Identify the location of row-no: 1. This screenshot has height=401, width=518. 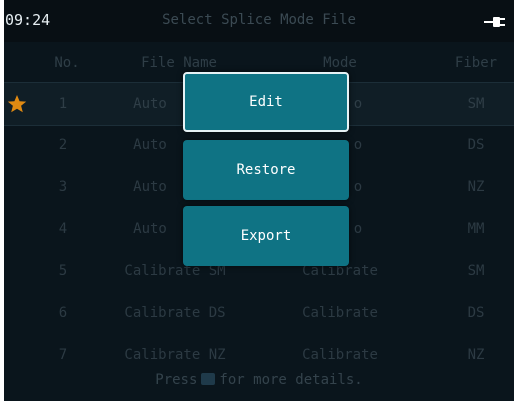
(63, 104).